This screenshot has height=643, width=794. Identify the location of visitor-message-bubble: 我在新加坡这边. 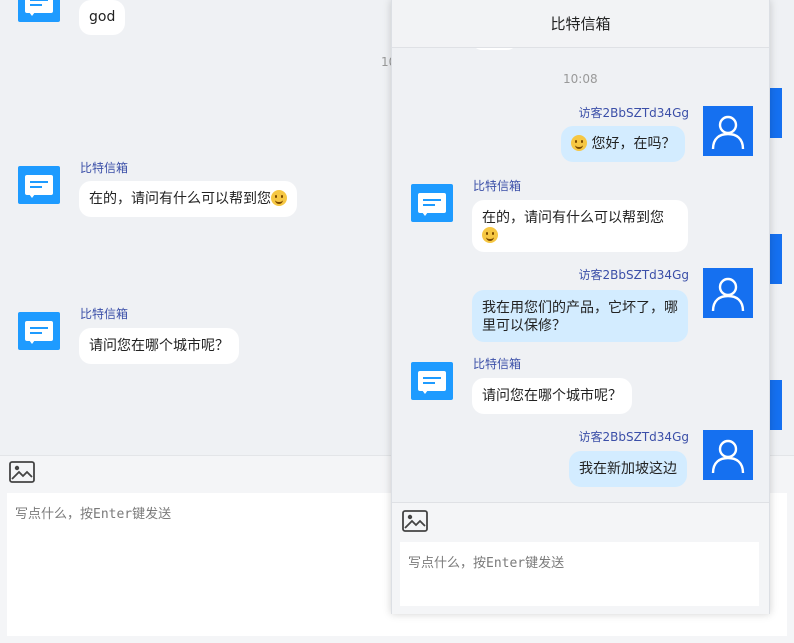
(628, 469).